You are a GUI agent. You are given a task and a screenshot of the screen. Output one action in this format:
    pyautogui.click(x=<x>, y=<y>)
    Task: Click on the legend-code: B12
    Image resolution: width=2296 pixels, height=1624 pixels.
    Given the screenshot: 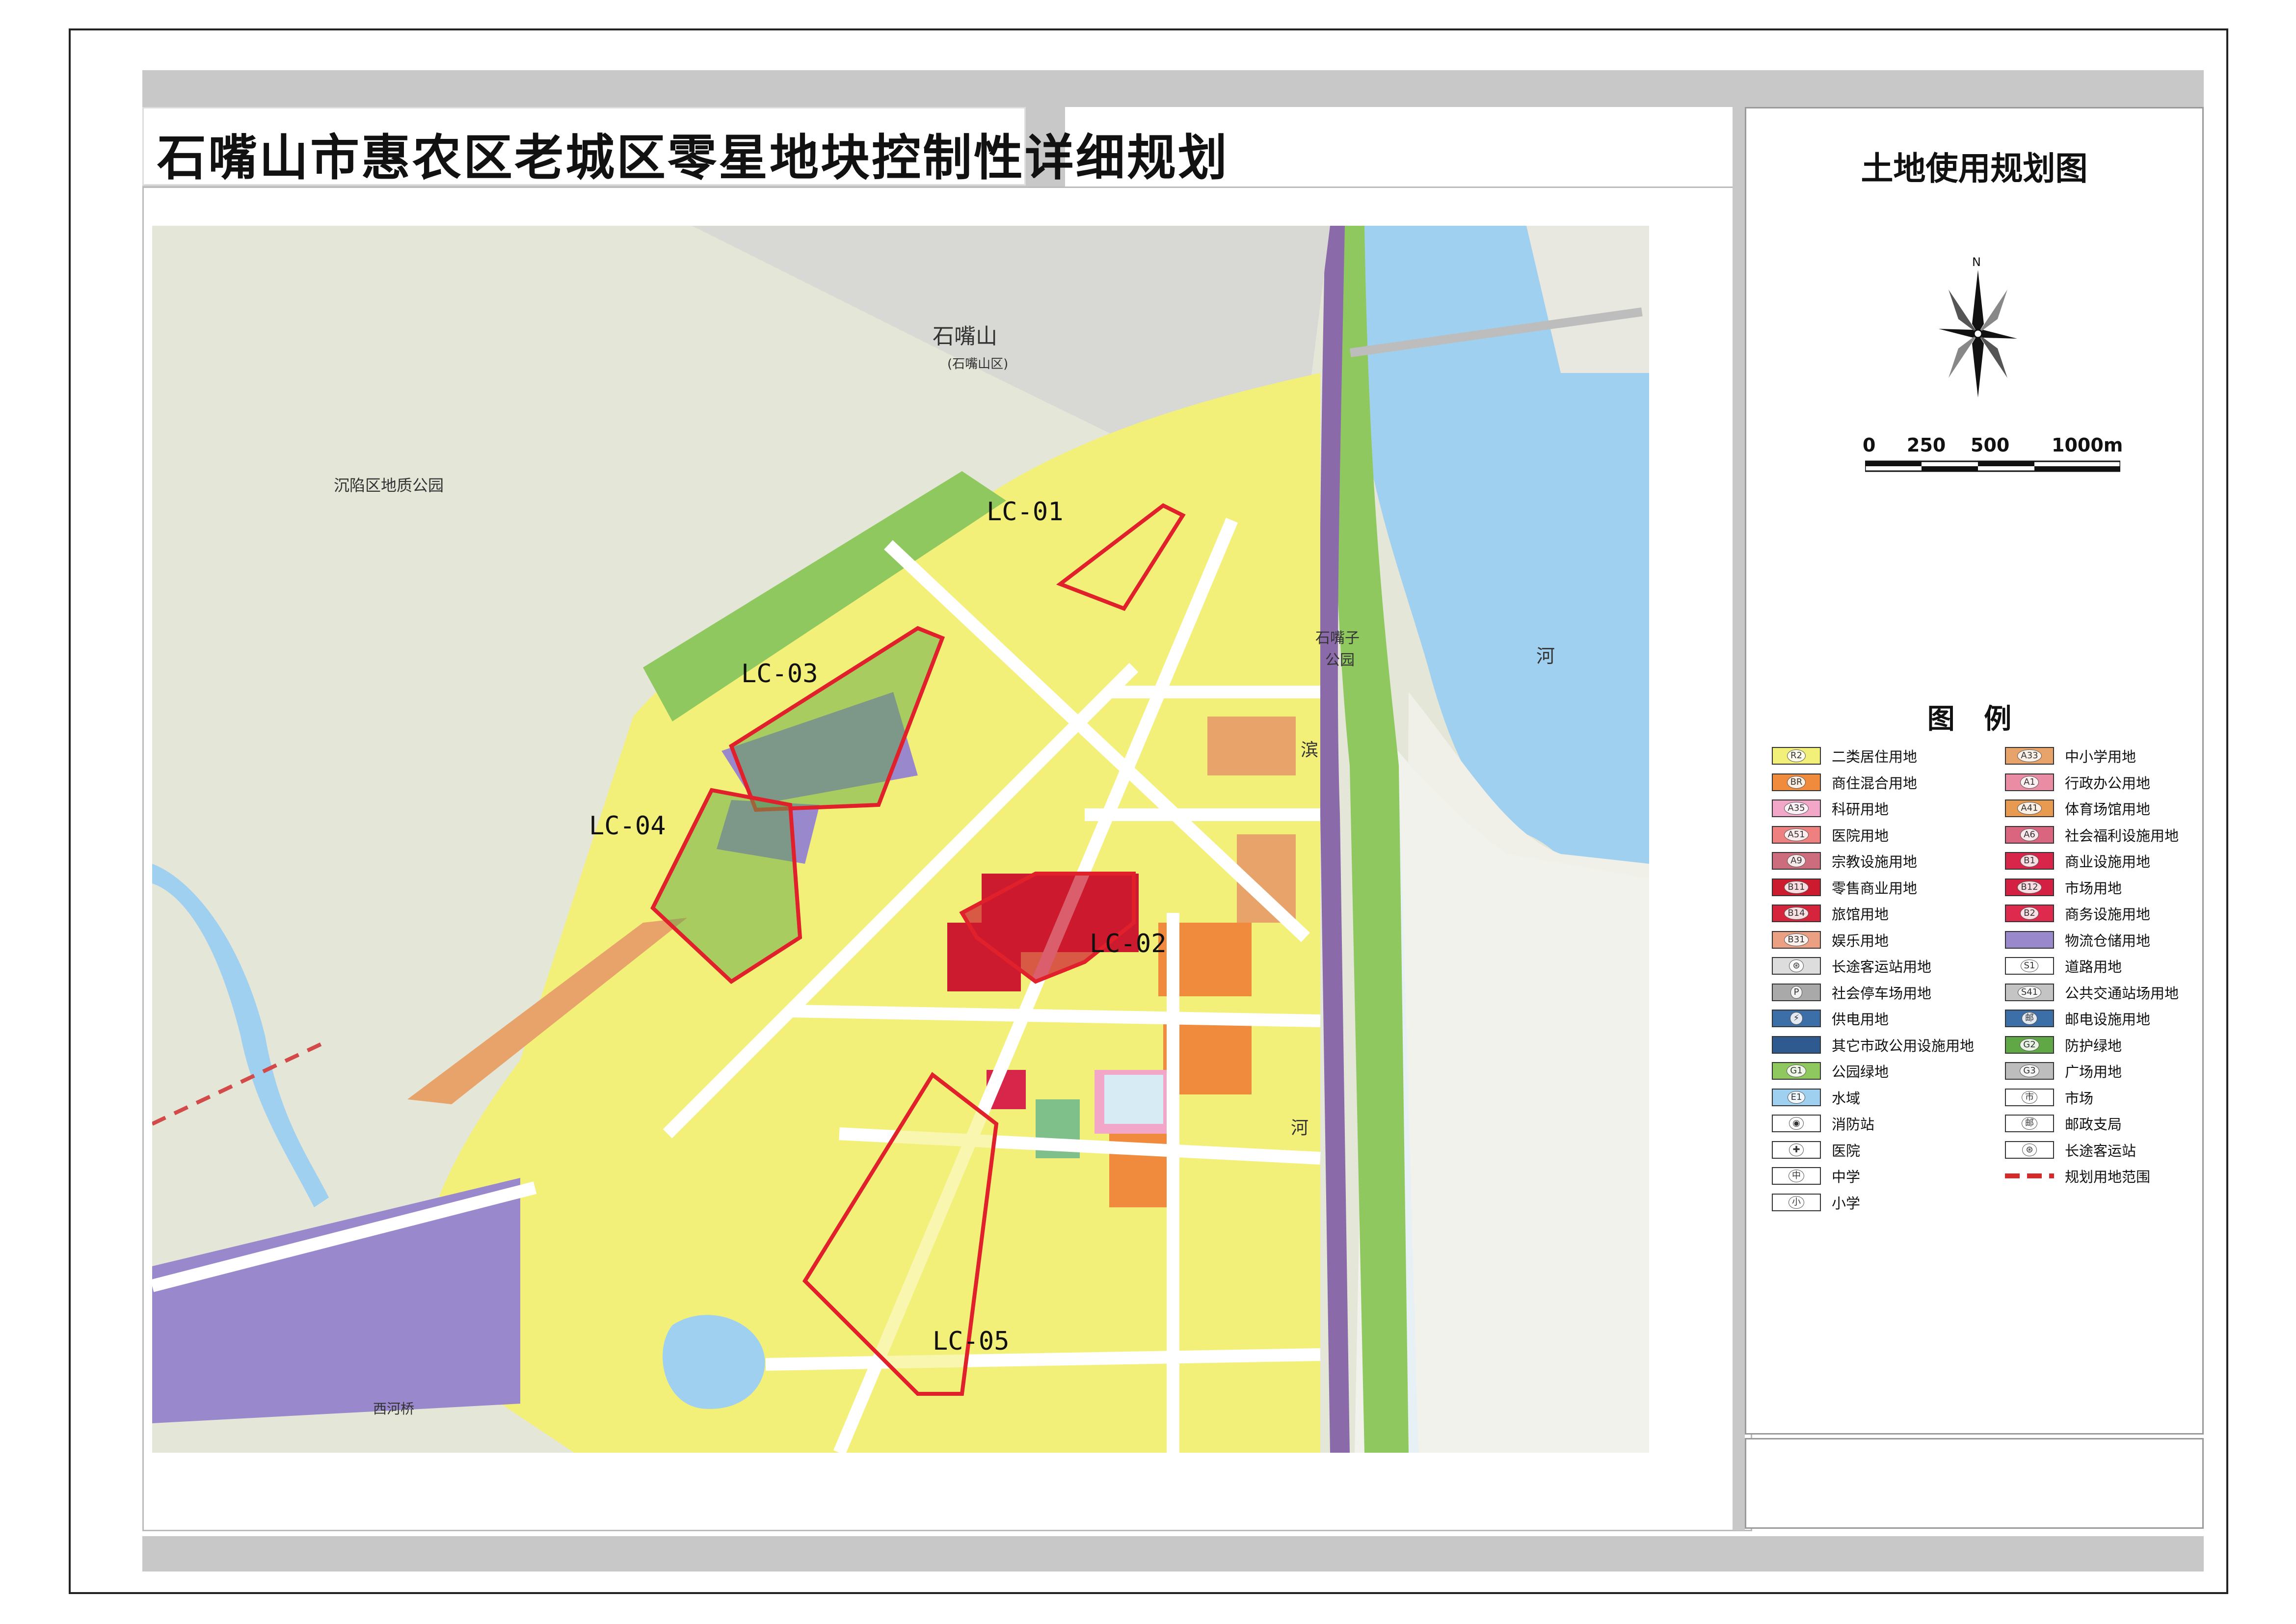 What is the action you would take?
    pyautogui.click(x=2030, y=887)
    